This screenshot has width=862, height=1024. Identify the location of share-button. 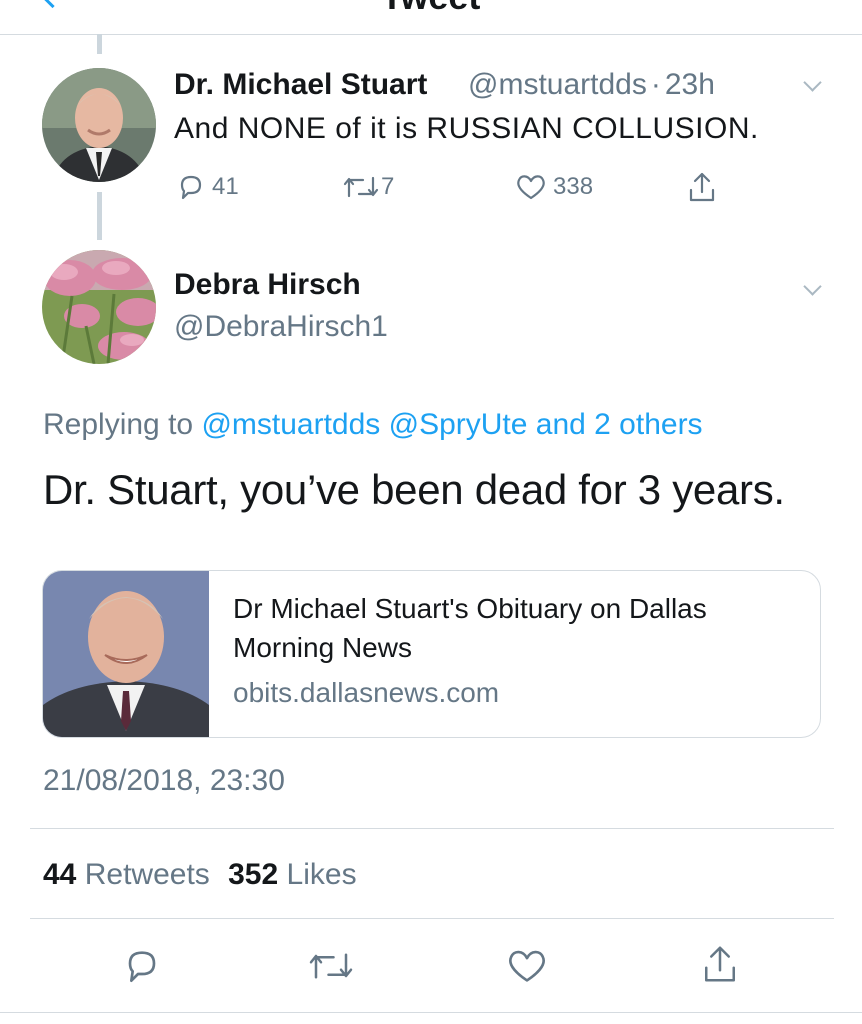
(720, 964).